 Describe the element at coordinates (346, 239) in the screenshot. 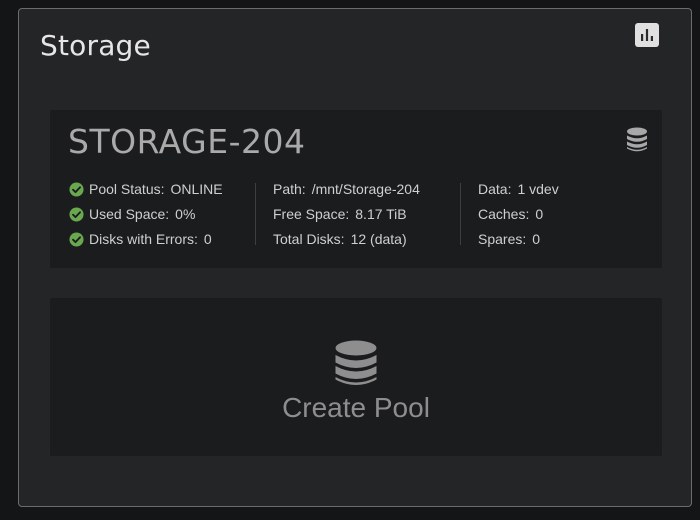

I see `total-disks-row: Total Disks: 12 (data)` at that location.